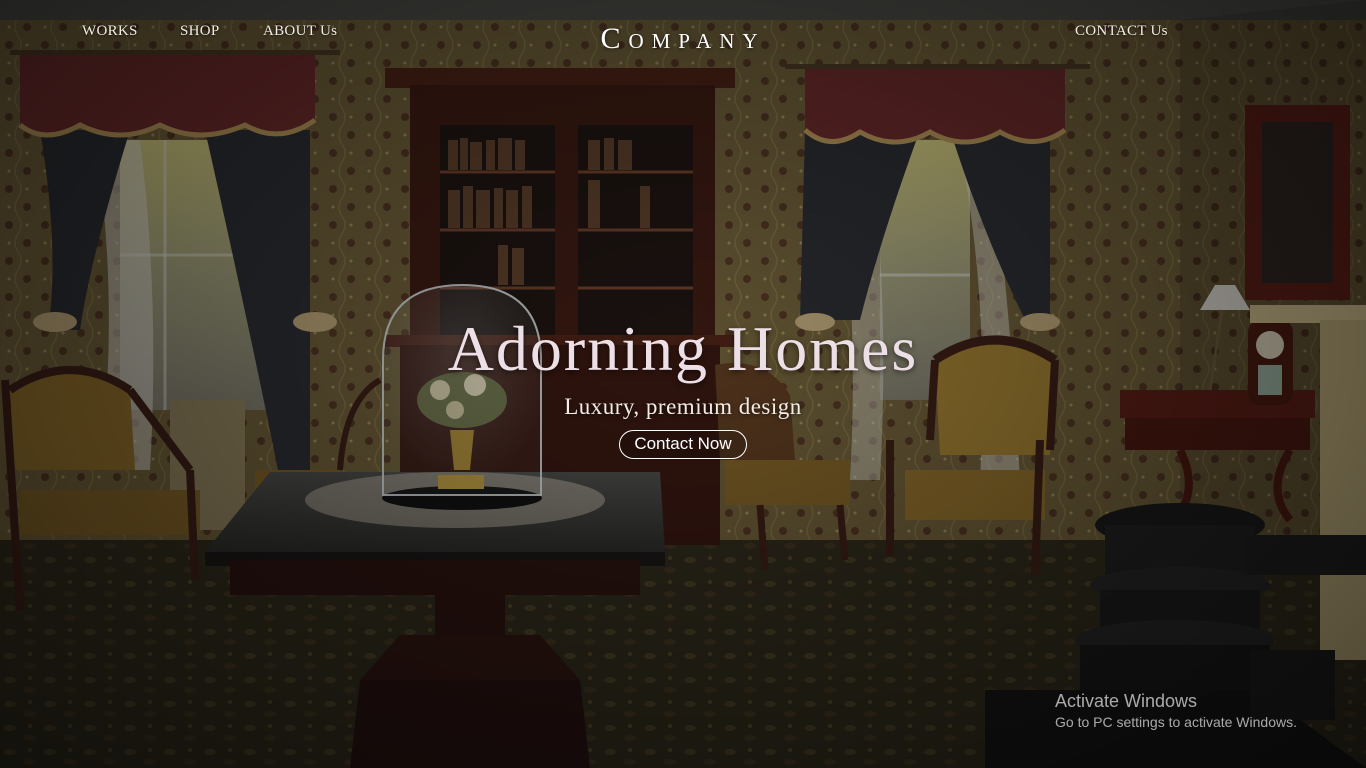 The image size is (1366, 768). I want to click on hero-cta-container: Contact Now, so click(683, 444).